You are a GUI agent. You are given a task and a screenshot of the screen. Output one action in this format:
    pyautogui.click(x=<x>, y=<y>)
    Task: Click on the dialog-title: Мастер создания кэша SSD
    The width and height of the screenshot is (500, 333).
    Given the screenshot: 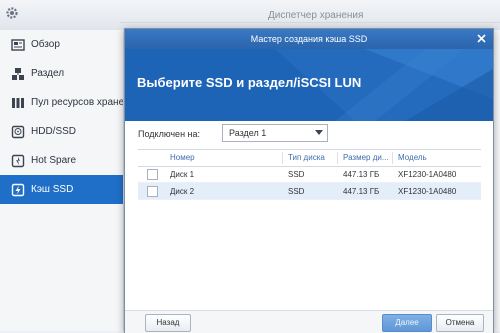 What is the action you would take?
    pyautogui.click(x=309, y=39)
    